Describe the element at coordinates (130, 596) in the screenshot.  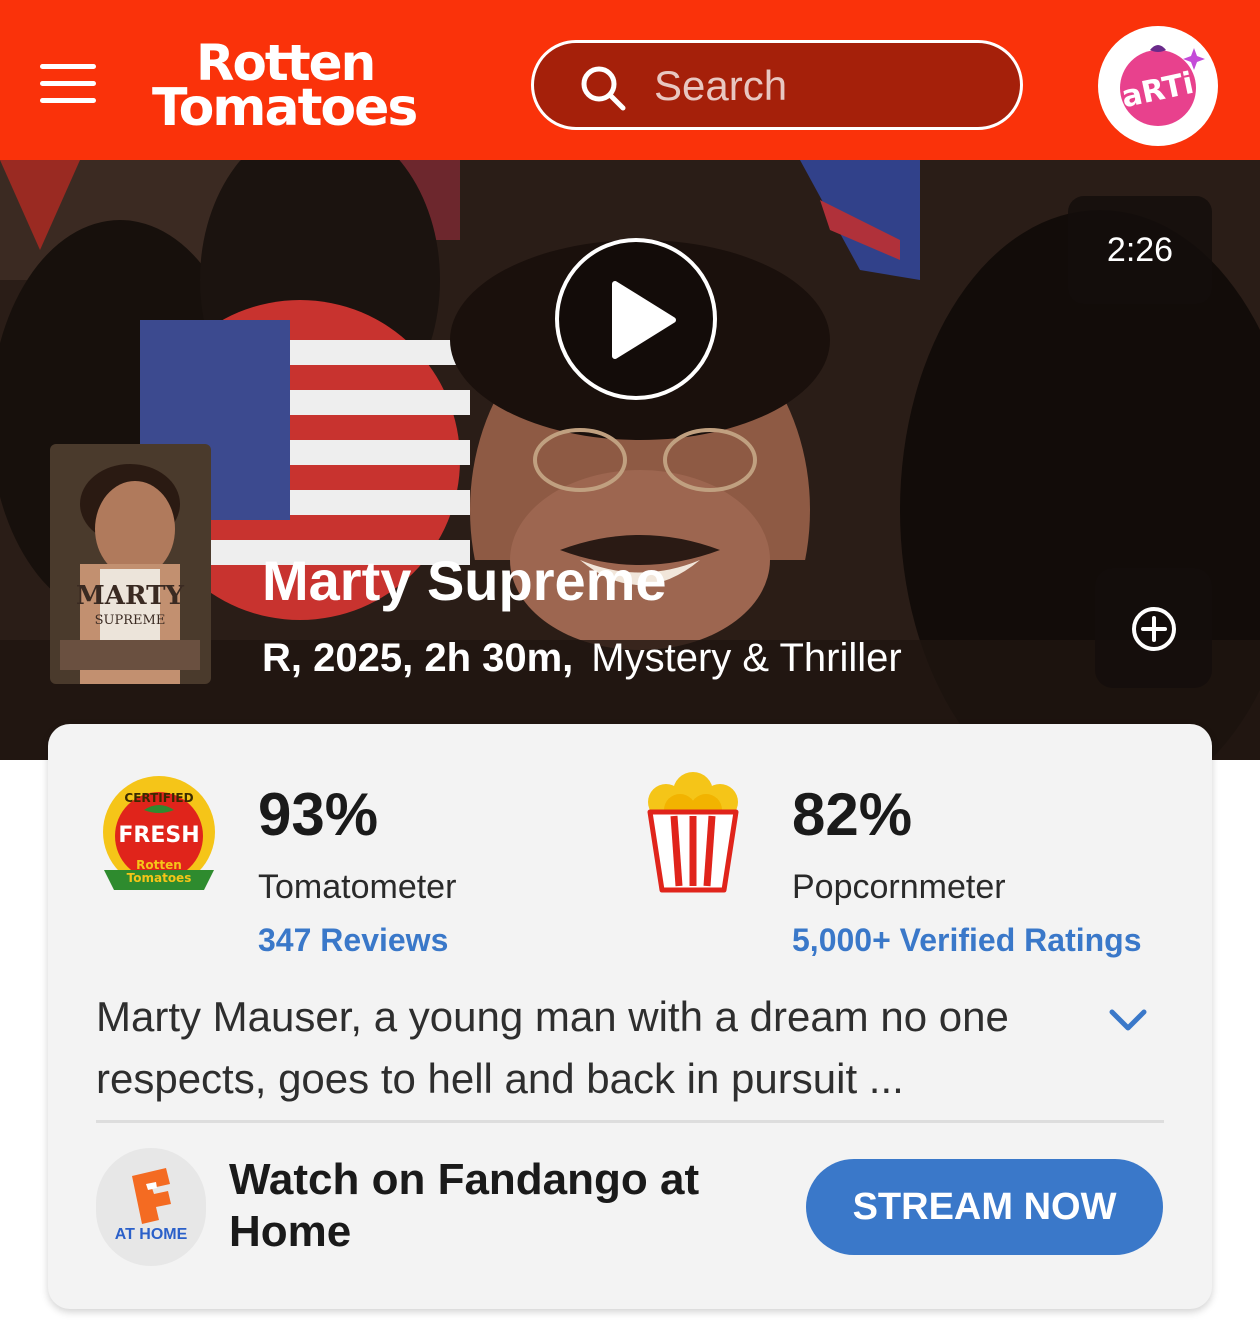
I see `poster-title: MARTY` at that location.